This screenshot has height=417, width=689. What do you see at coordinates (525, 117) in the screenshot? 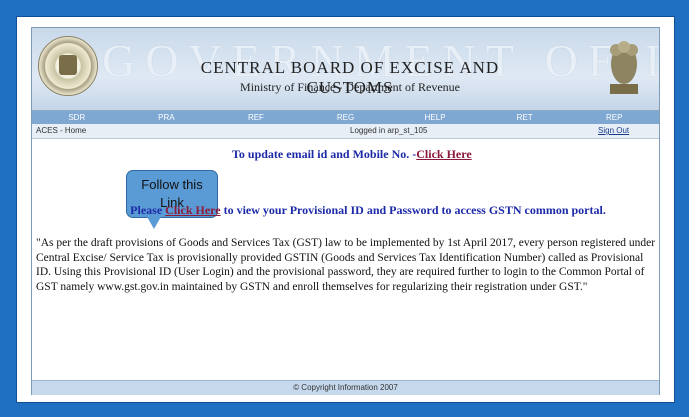
I see `nav-item-ret: RET` at bounding box center [525, 117].